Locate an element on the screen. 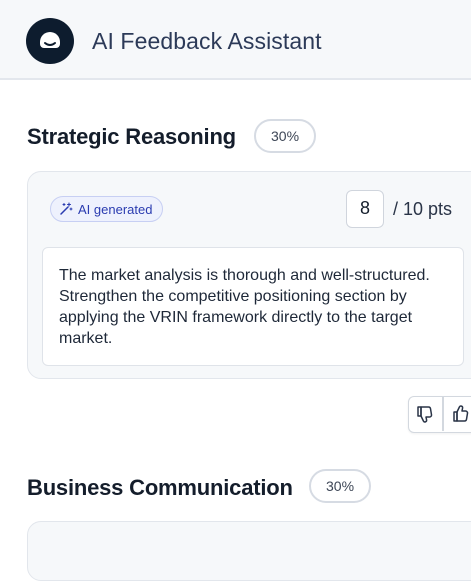  thumbs-down-icon is located at coordinates (425, 414).